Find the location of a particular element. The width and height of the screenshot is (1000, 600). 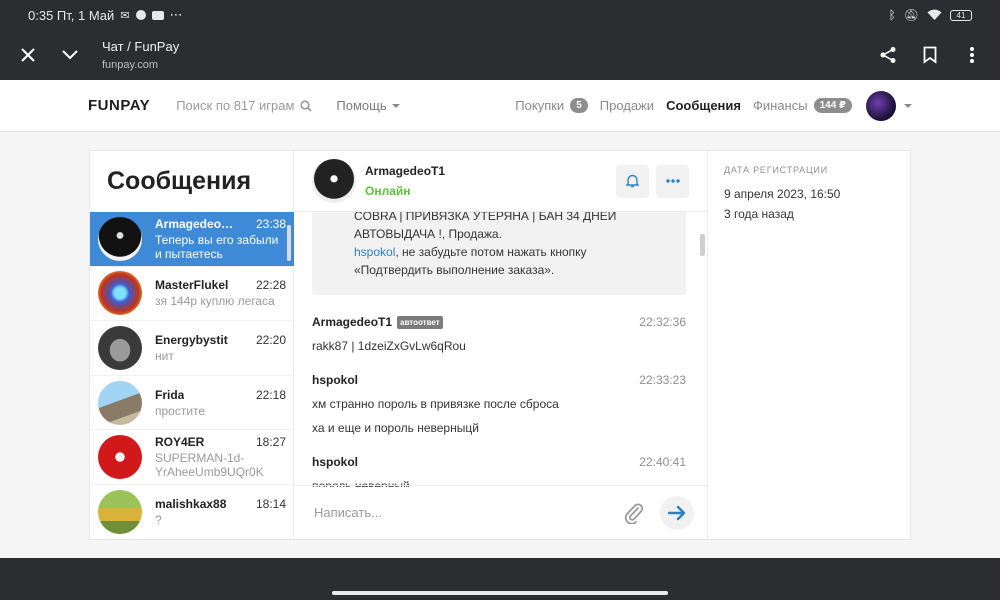

system-line: COBRA | ПРИВЯЗКА УТЕРЯНА | БАН 34 ДНЕЙ is located at coordinates (485, 217).